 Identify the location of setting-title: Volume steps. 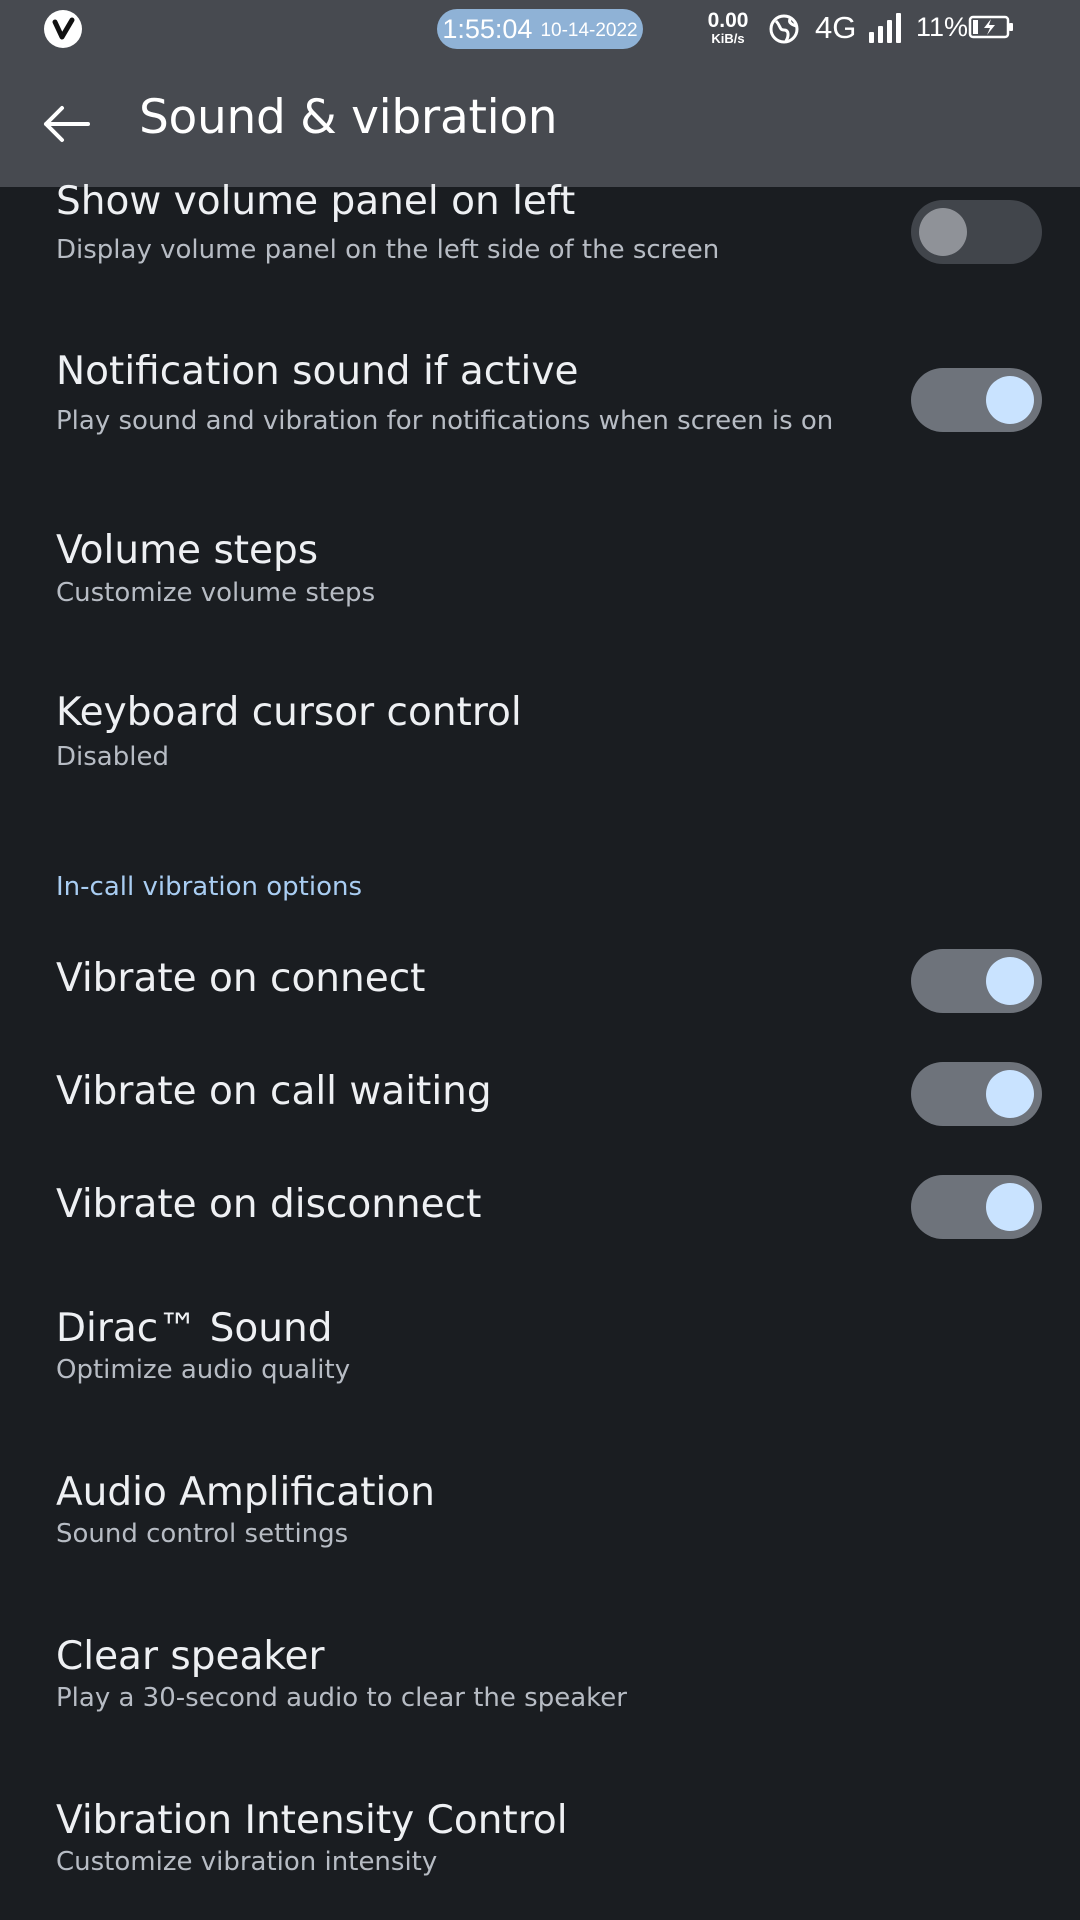
(187, 550).